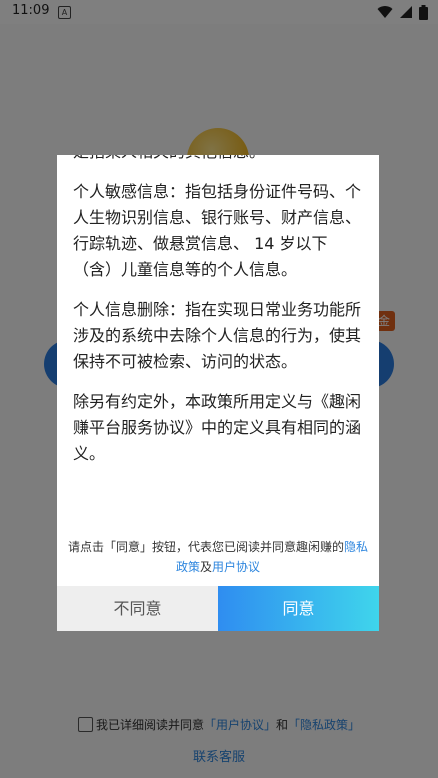 The height and width of the screenshot is (778, 438). What do you see at coordinates (217, 427) in the screenshot?
I see `policy-paragraph: 除另有约定外，本政策所用定义与《趣闲赚平台服务协议》中的定义具有相同的涵义。` at bounding box center [217, 427].